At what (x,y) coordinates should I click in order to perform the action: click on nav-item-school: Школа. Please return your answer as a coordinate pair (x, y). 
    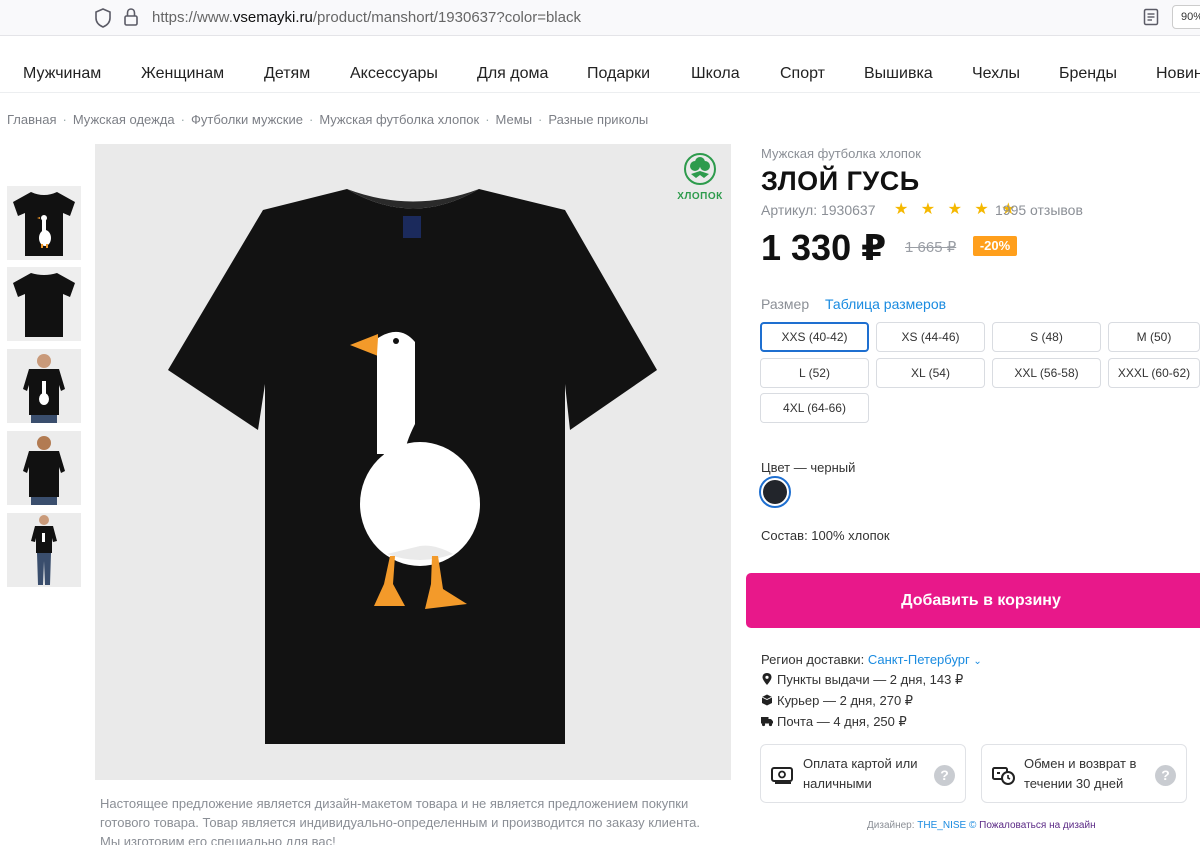
    Looking at the image, I should click on (715, 74).